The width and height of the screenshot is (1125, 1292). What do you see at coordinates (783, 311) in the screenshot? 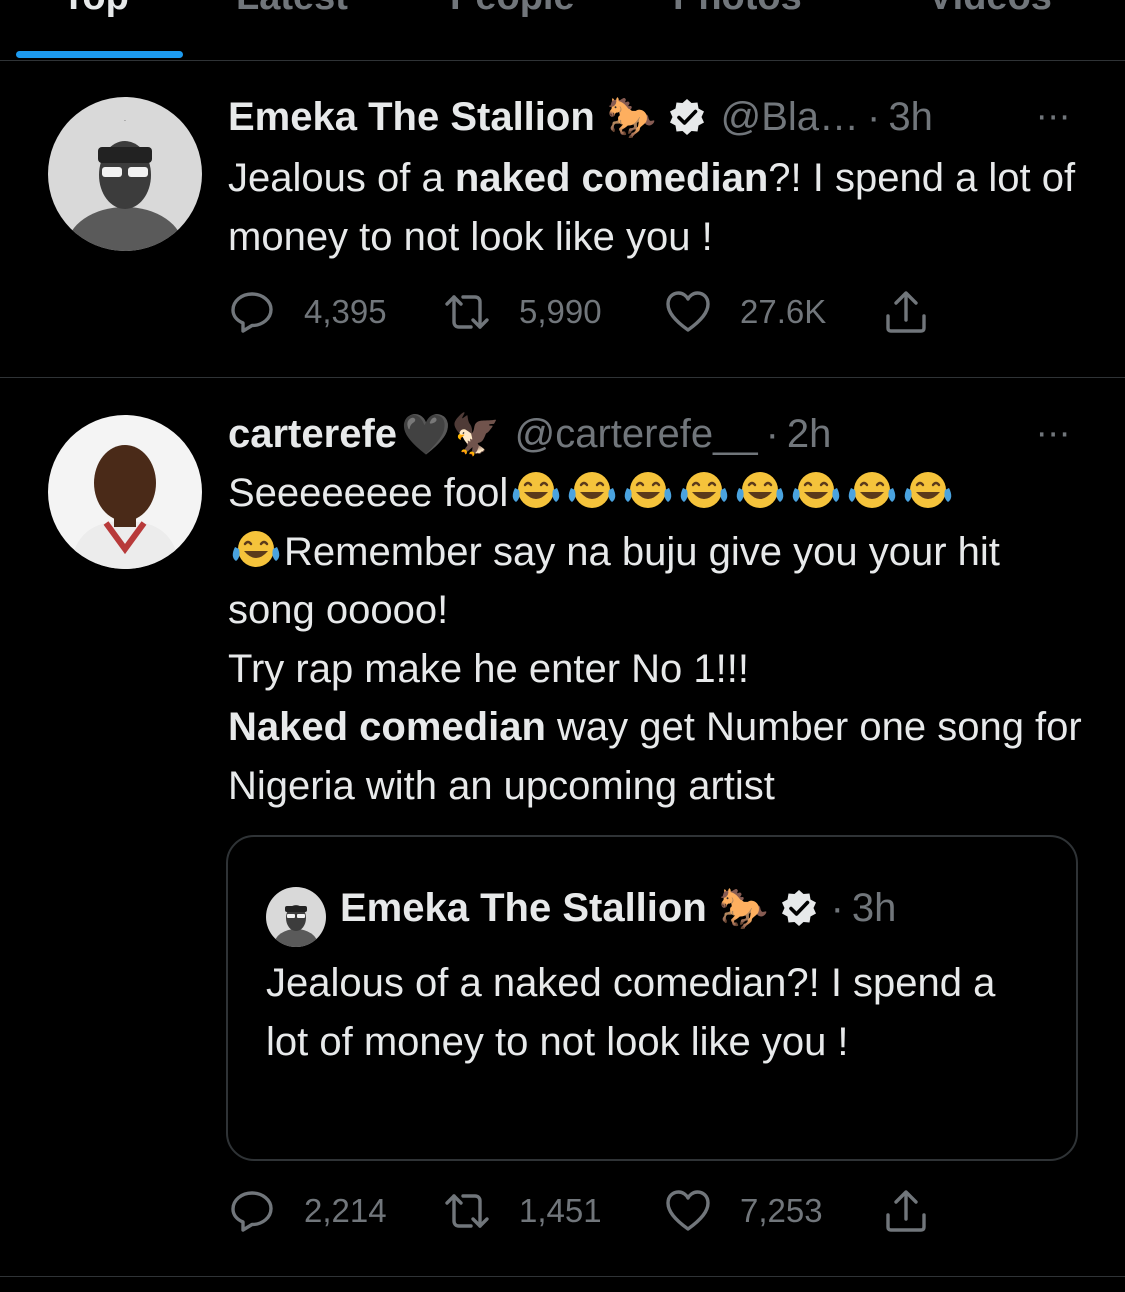
I see `like-count: 27.6K` at bounding box center [783, 311].